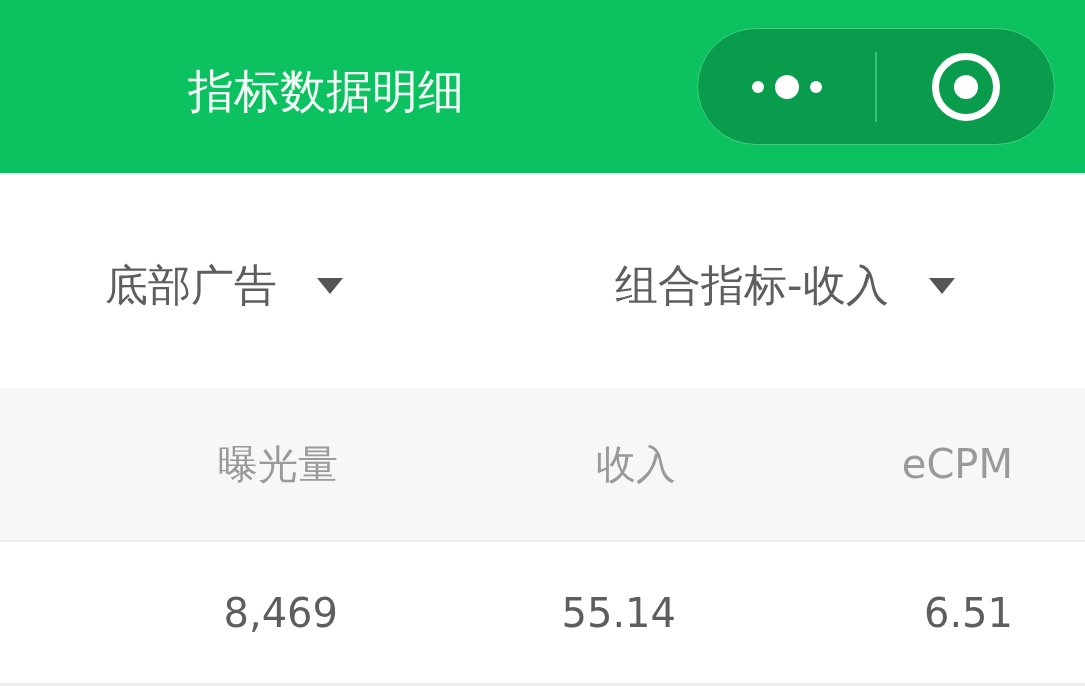 The image size is (1085, 686). Describe the element at coordinates (326, 91) in the screenshot. I see `page-title: 指标数据明细` at that location.